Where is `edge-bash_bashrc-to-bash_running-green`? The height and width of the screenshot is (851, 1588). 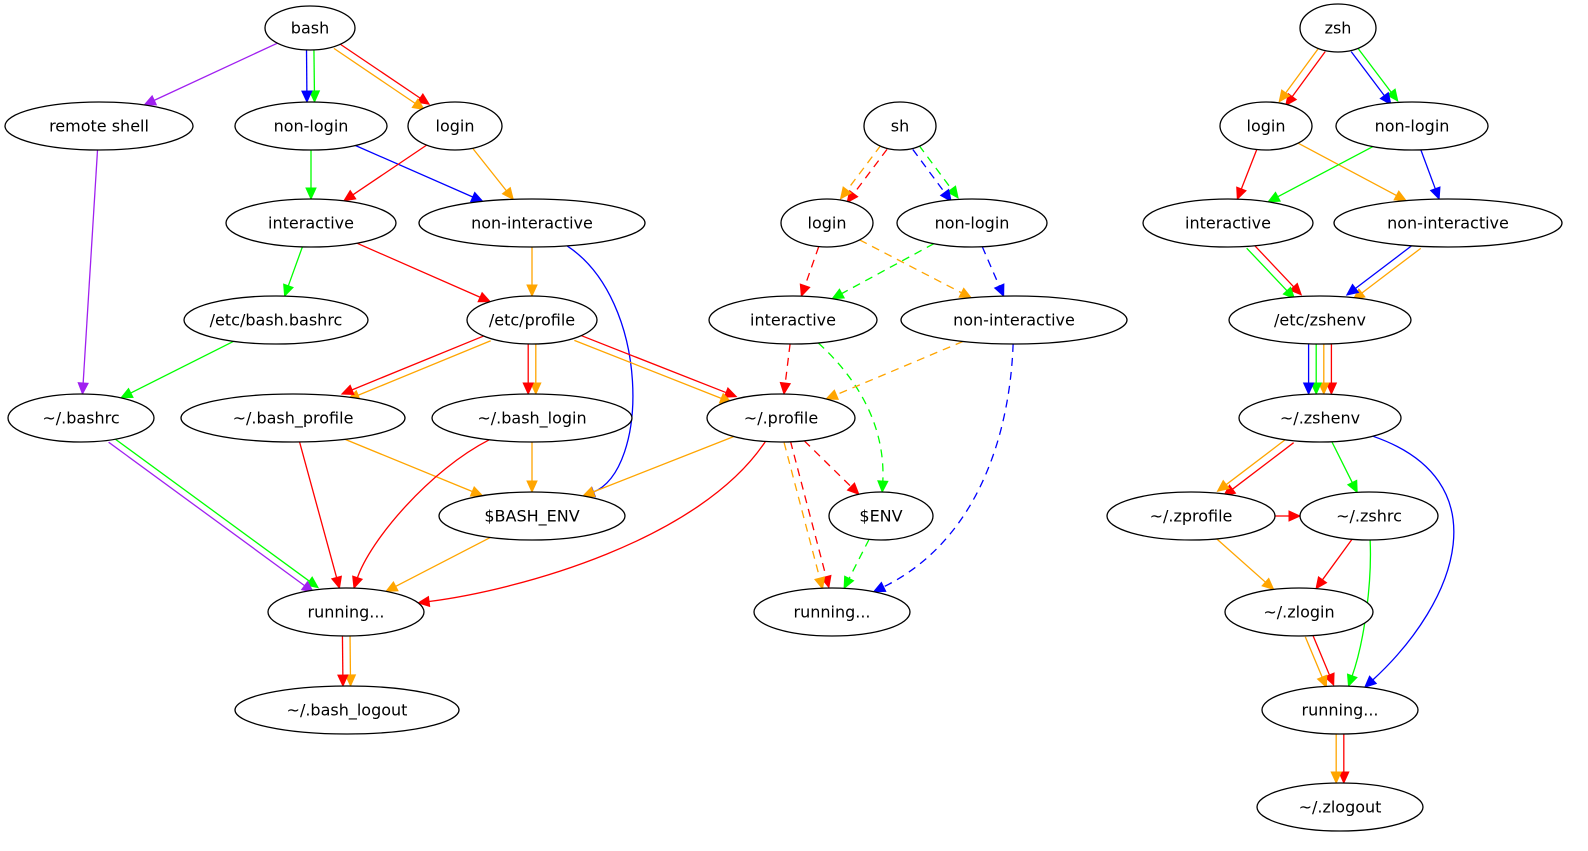 edge-bash_bashrc-to-bash_running-green is located at coordinates (211, 510).